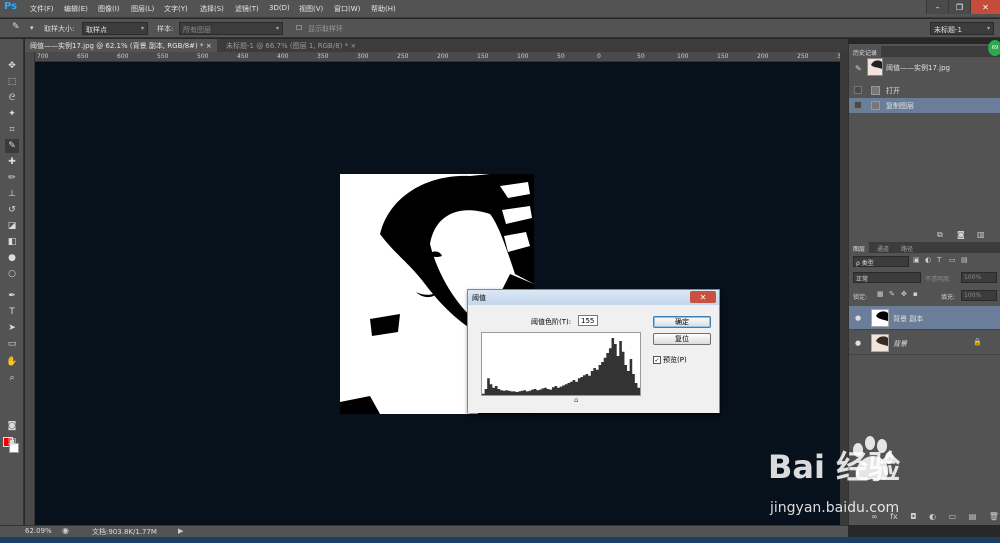 The width and height of the screenshot is (1000, 543). Describe the element at coordinates (12, 130) in the screenshot. I see `crop-tool-icon: ⌗` at that location.